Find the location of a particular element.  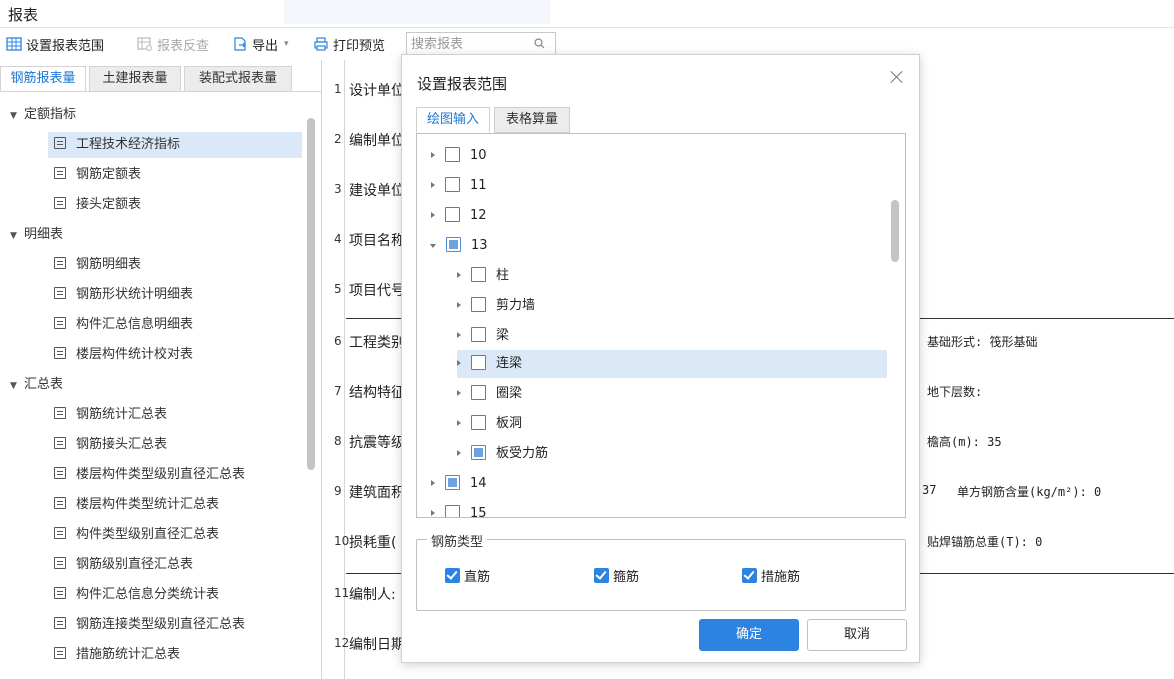

tree-node-floor-15: 15 is located at coordinates (459, 508).